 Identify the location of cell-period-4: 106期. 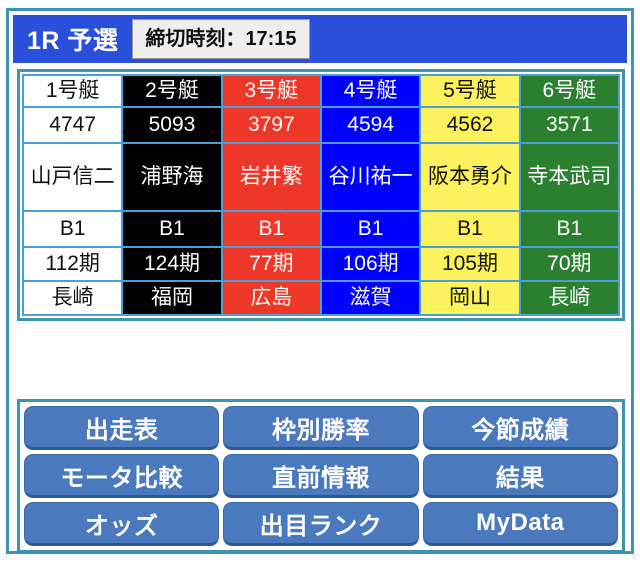
(370, 264).